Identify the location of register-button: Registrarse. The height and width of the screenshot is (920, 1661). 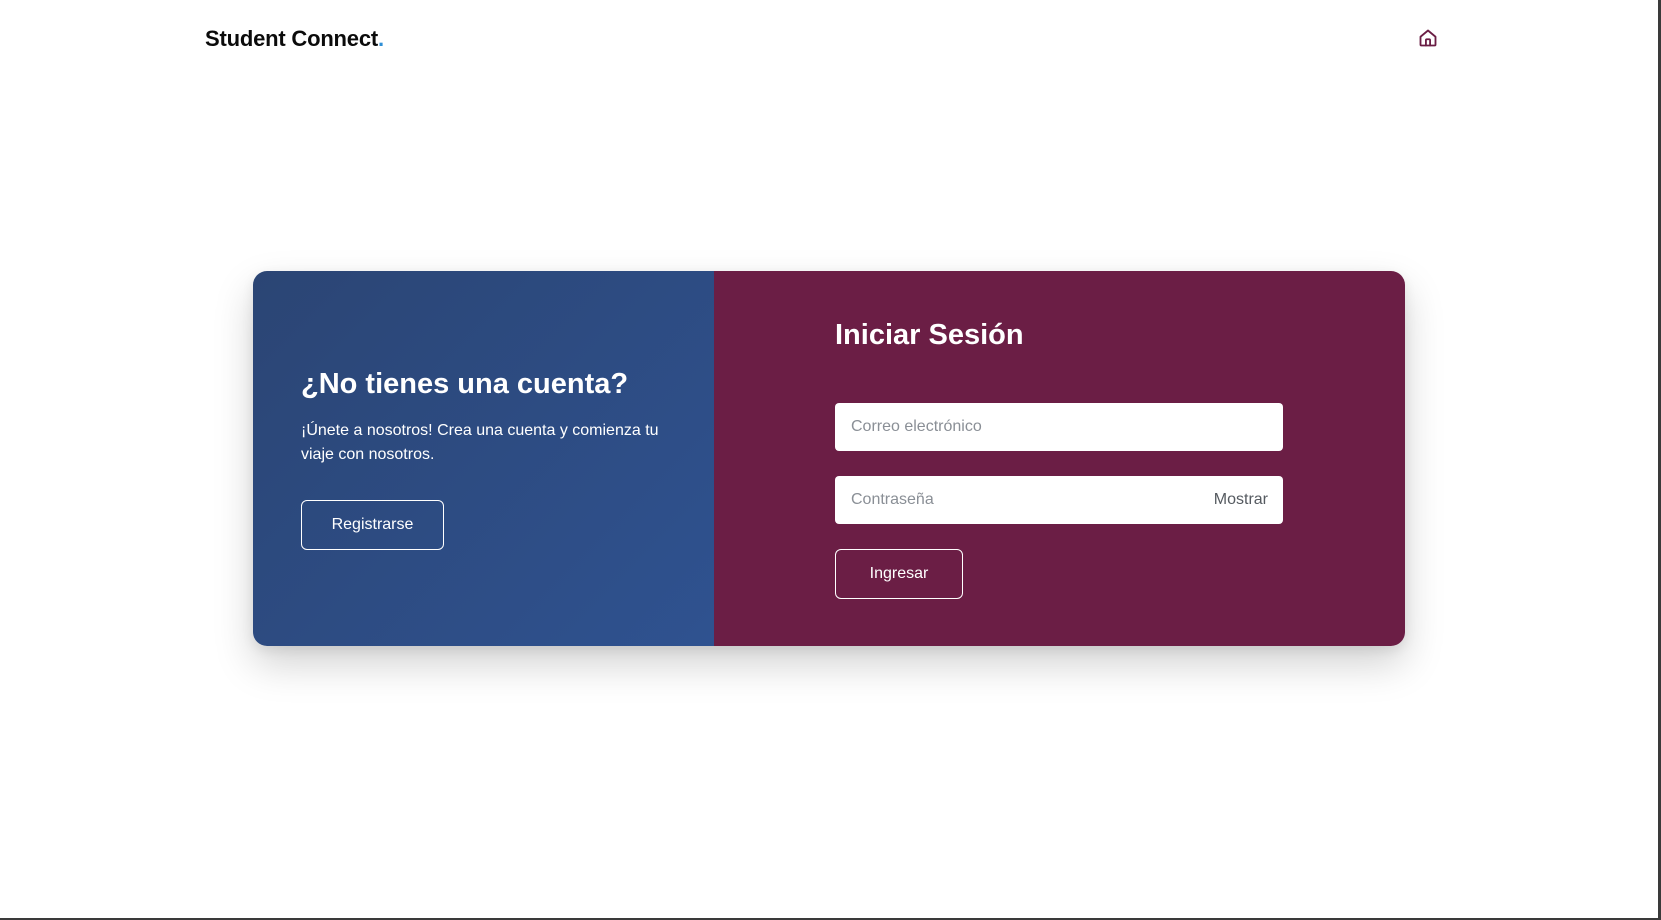
(372, 525).